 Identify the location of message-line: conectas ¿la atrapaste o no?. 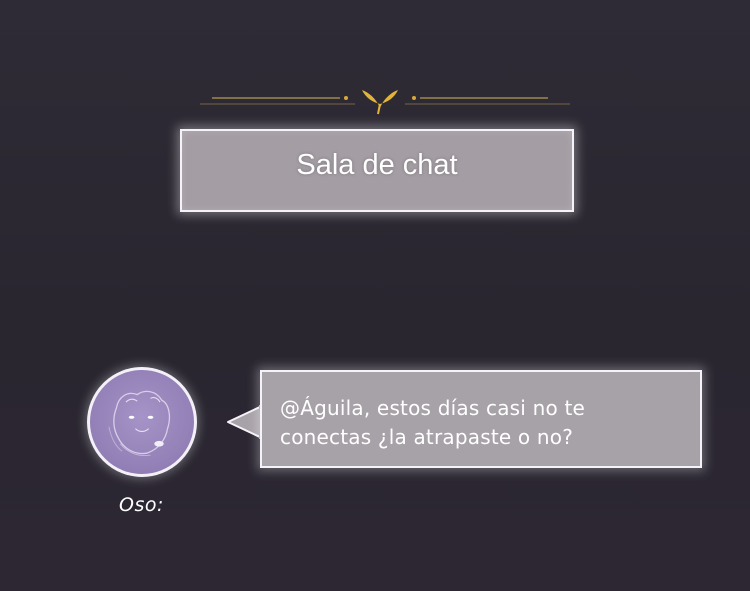
(427, 437).